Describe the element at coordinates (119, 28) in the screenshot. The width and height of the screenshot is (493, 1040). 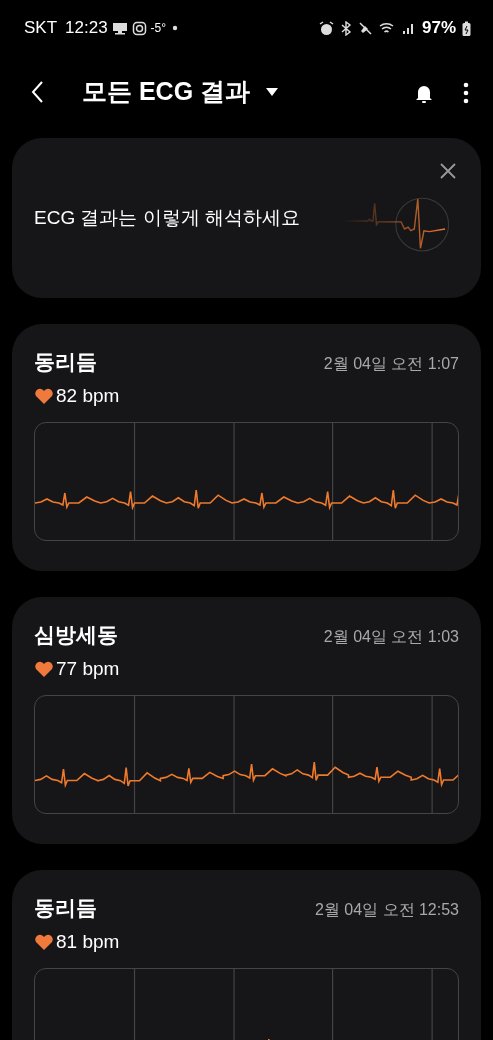
I see `monitor-icon` at that location.